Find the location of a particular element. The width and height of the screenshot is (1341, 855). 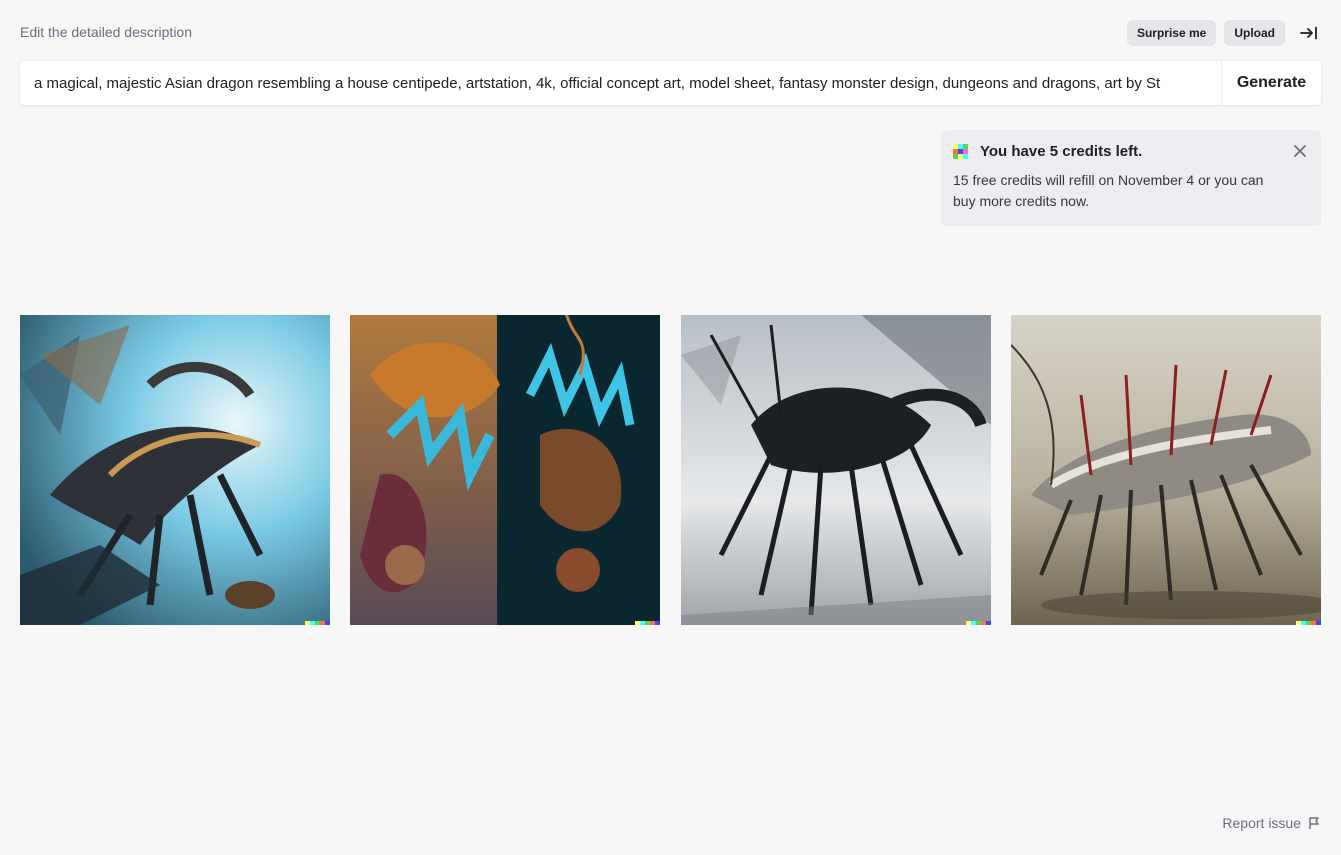

prompt-hint: Edit the detailed description is located at coordinates (106, 32).